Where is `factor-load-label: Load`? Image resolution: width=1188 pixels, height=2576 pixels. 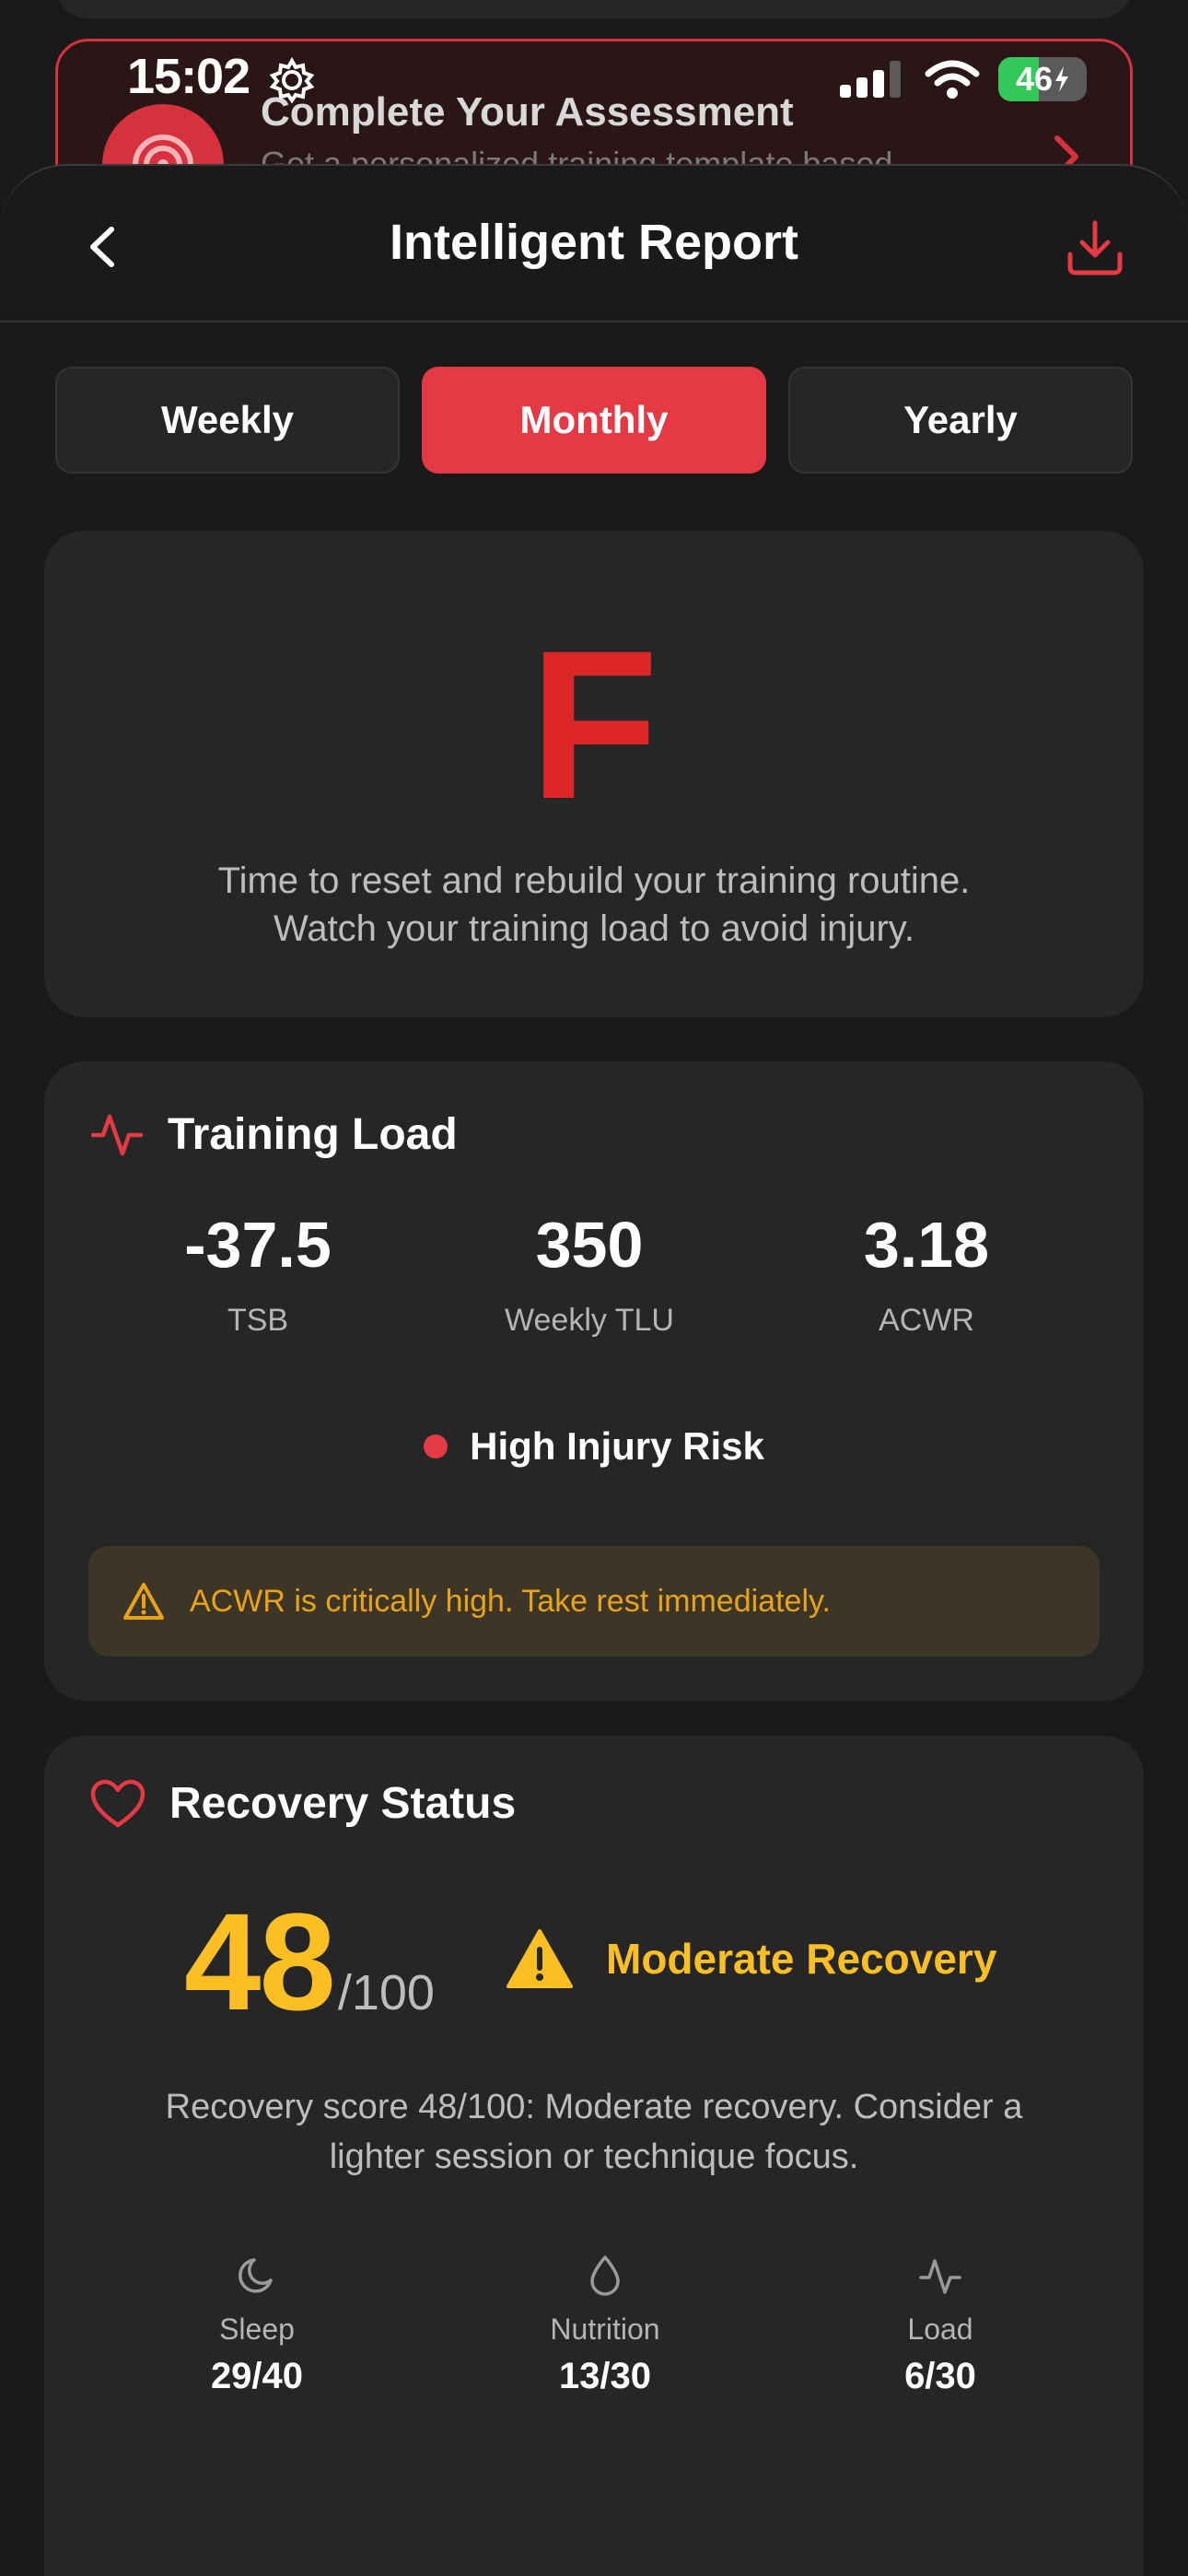
factor-load-label: Load is located at coordinates (940, 2330).